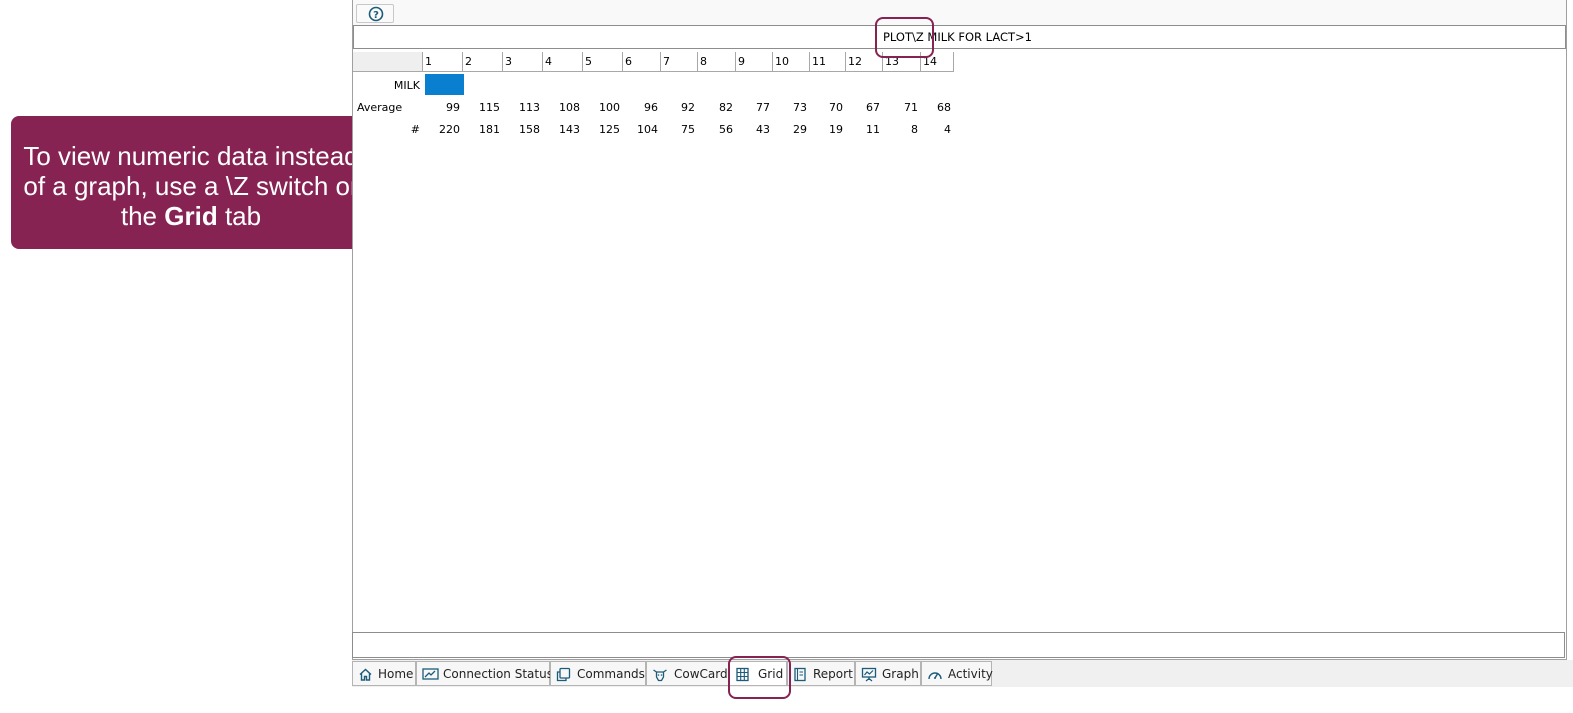 This screenshot has height=713, width=1573. What do you see at coordinates (443, 62) in the screenshot?
I see `column-header: 1` at bounding box center [443, 62].